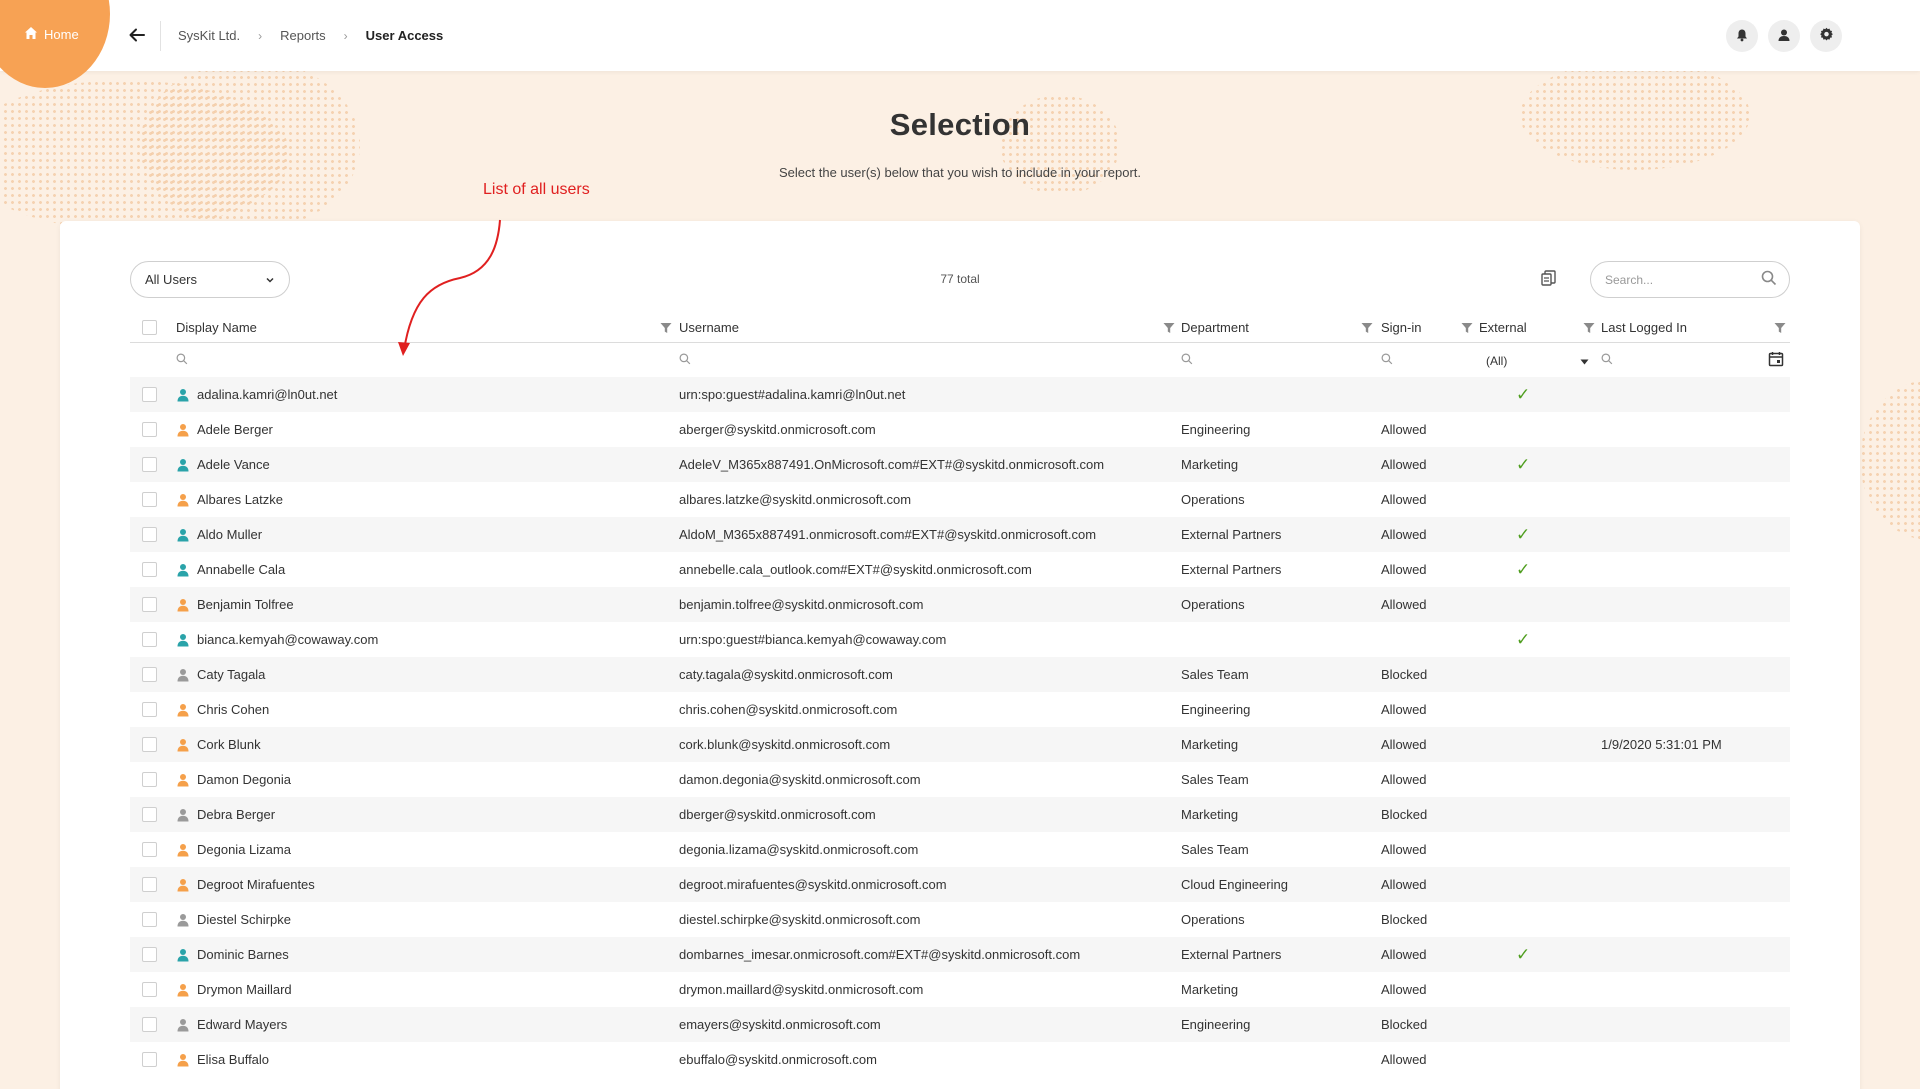 This screenshot has width=1920, height=1089. Describe the element at coordinates (1695, 360) in the screenshot. I see `last-logged-in-filter` at that location.